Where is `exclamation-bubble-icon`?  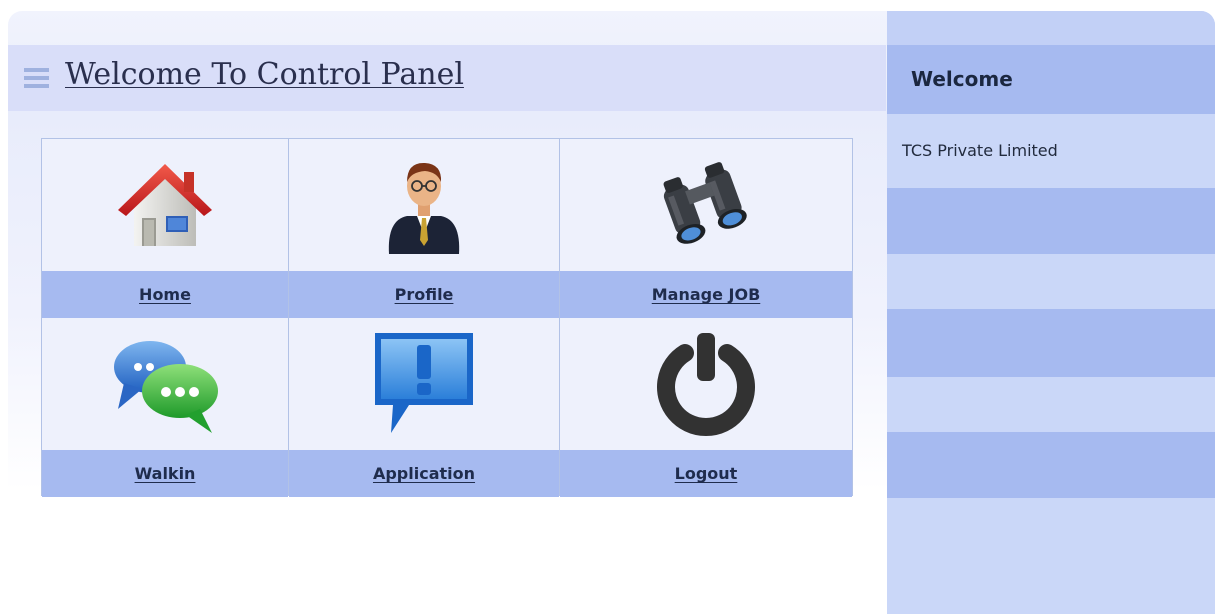
exclamation-bubble-icon is located at coordinates (424, 383).